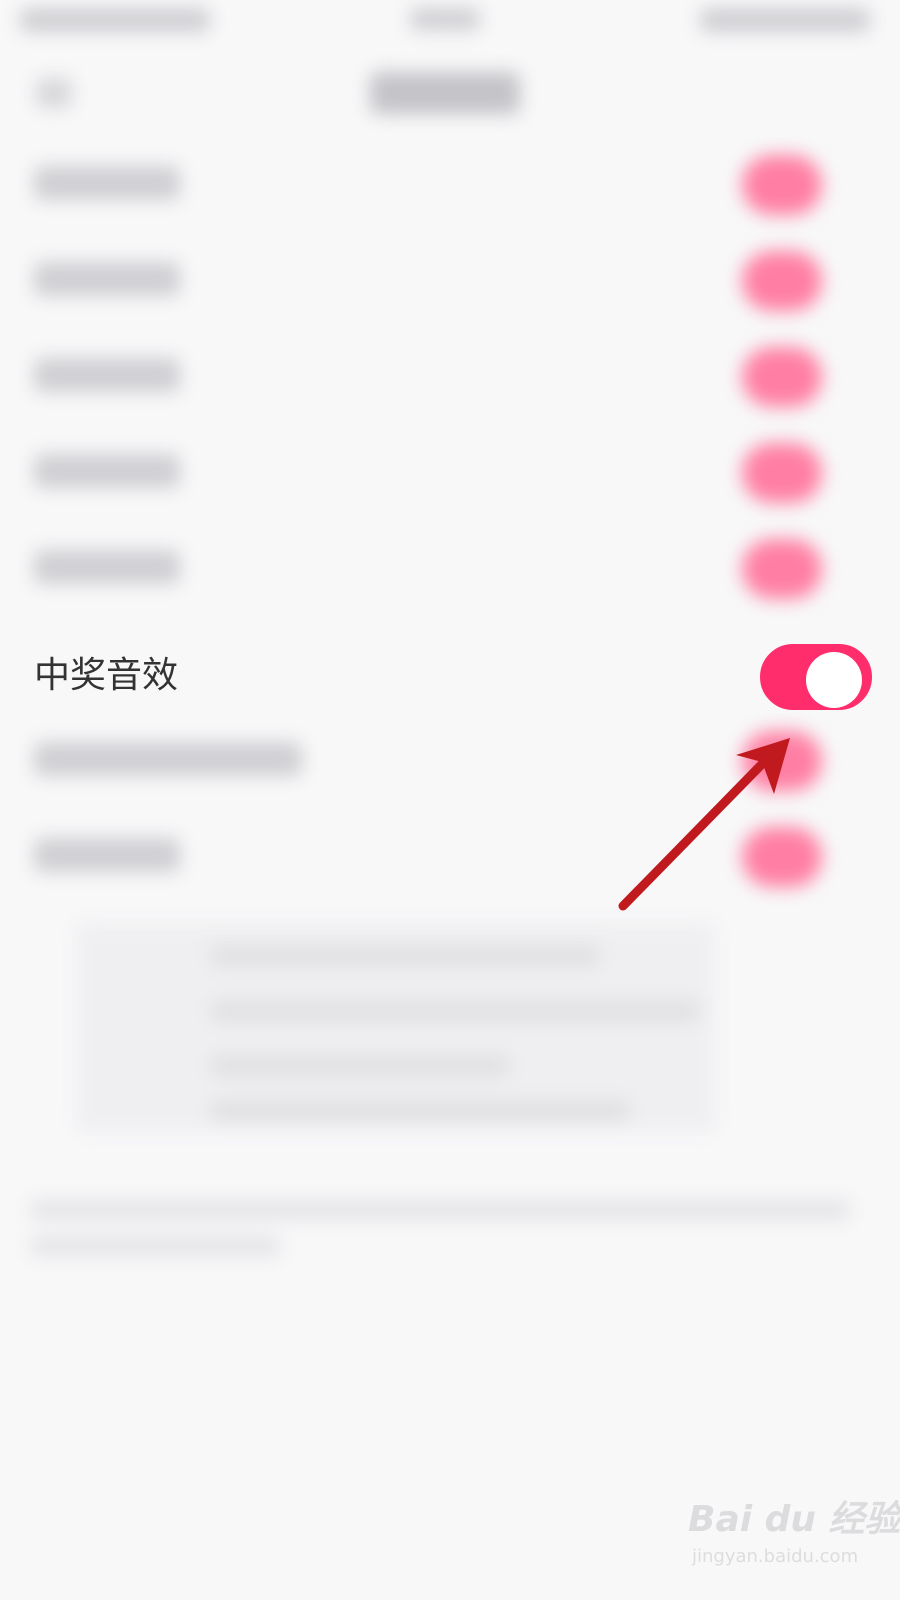  Describe the element at coordinates (54, 93) in the screenshot. I see `back-icon` at that location.